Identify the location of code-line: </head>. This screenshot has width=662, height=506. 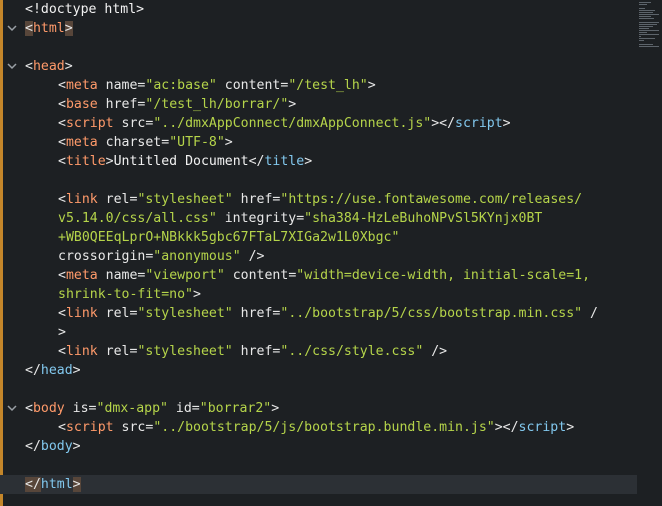
(320, 370).